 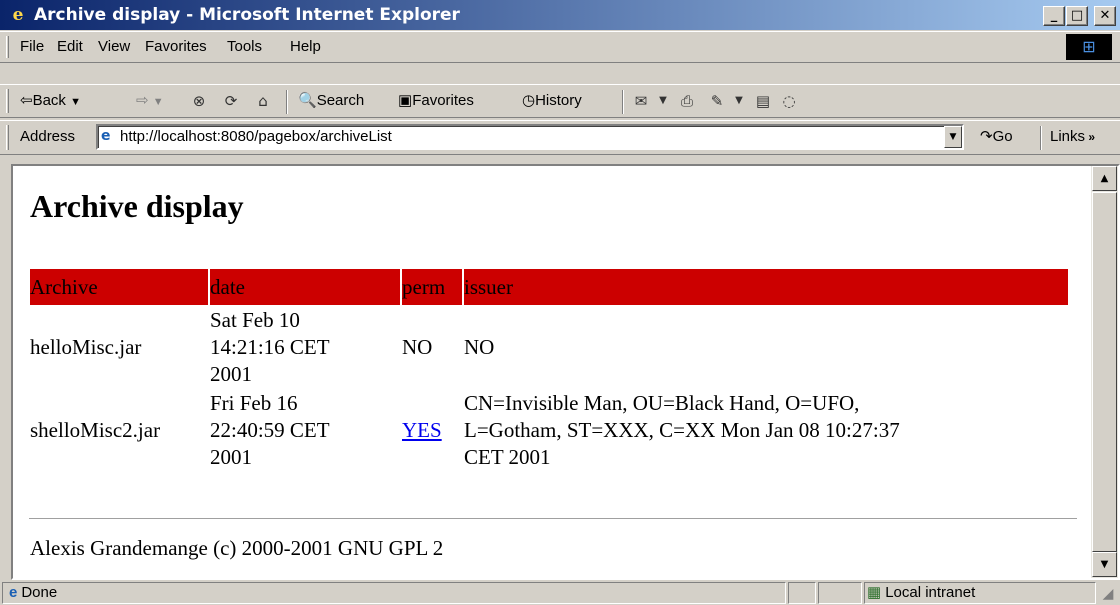 What do you see at coordinates (70, 47) in the screenshot?
I see `menu-edit: Edit` at bounding box center [70, 47].